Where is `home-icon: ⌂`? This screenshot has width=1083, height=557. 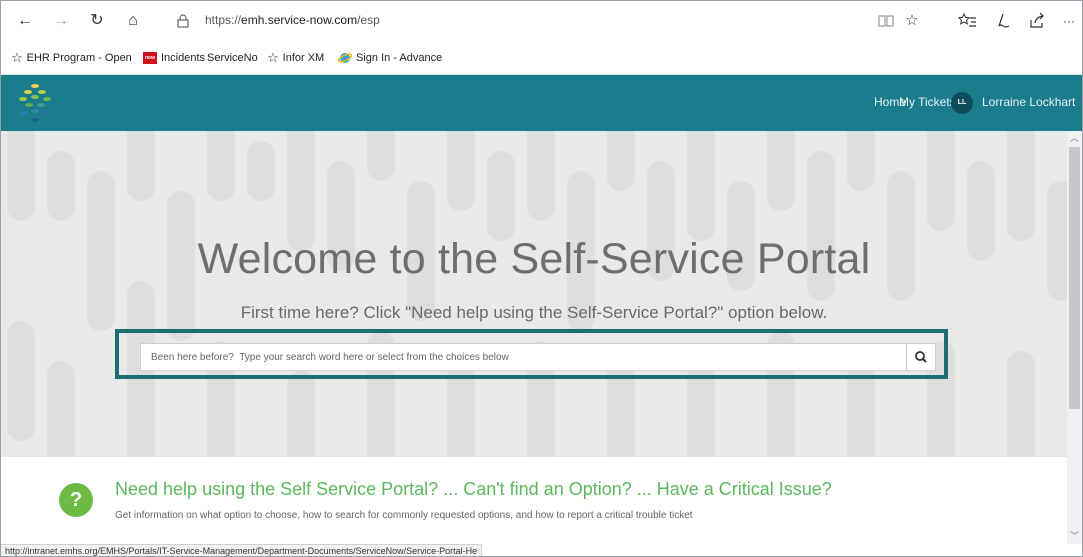
home-icon: ⌂ is located at coordinates (133, 21).